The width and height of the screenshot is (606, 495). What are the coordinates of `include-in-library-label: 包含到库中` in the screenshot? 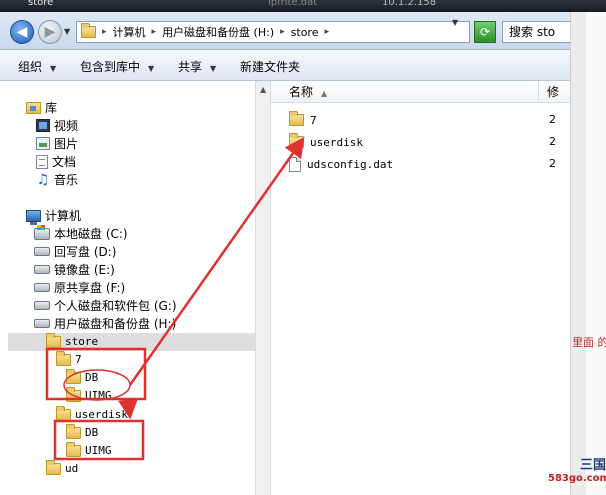 It's located at (110, 67).